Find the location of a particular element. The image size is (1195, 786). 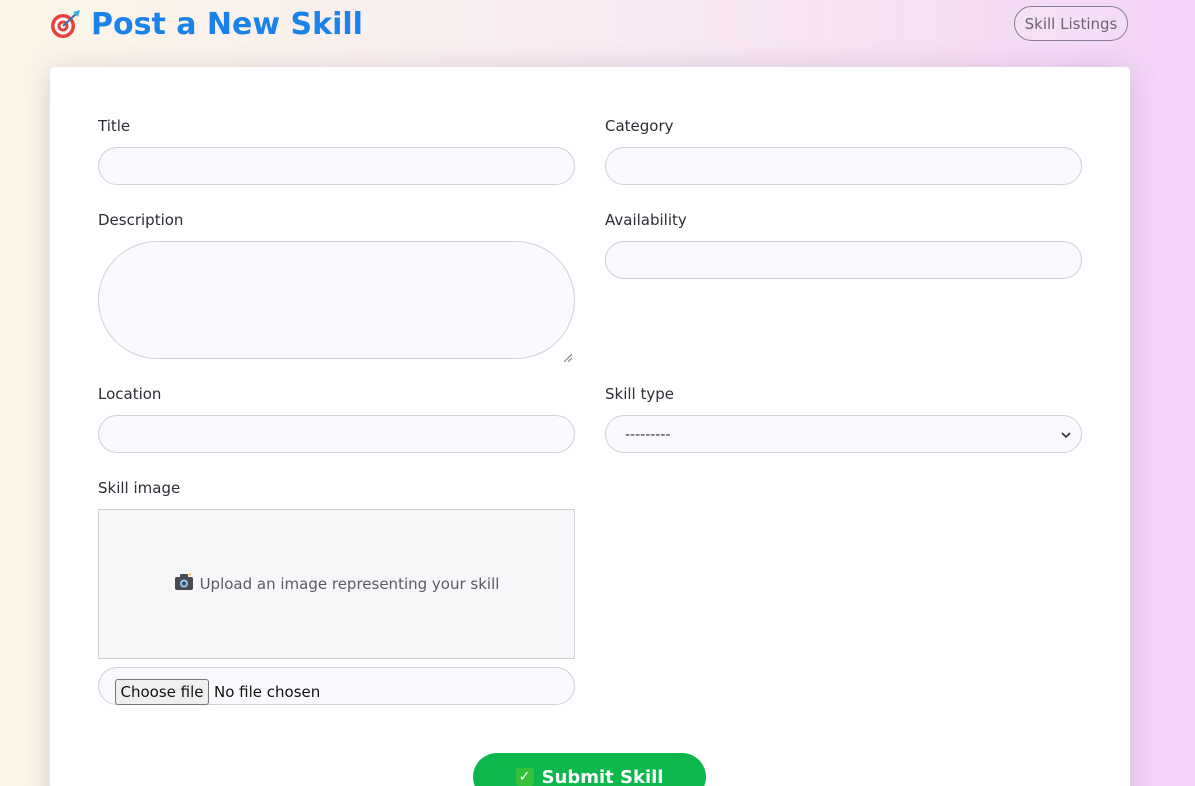

submit-skill-button: ✓ Submit Skill is located at coordinates (589, 769).